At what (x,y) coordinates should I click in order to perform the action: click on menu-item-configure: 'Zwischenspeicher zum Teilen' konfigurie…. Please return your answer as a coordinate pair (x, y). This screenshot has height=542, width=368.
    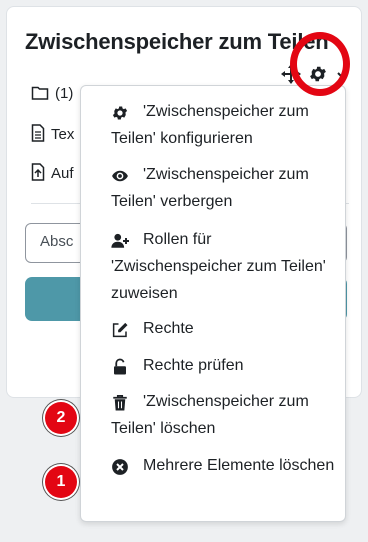
    Looking at the image, I should click on (223, 125).